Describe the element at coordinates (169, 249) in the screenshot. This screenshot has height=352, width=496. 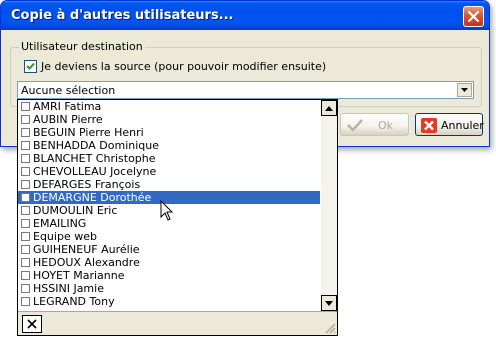
I see `user-list-item: GUIHENEUF Aurélie` at that location.